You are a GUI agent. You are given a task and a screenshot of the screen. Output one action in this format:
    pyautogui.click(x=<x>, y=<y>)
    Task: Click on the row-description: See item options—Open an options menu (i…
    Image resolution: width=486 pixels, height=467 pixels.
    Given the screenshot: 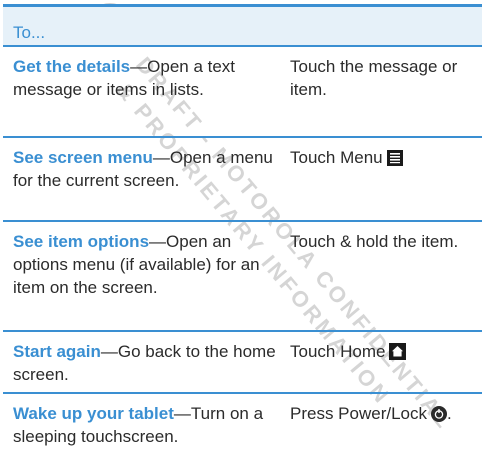 What is the action you would take?
    pyautogui.click(x=140, y=276)
    